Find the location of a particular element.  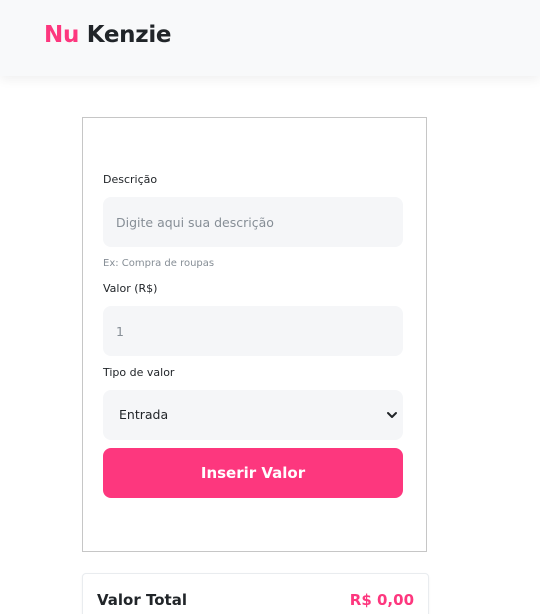

type-select: Entrada is located at coordinates (253, 415).